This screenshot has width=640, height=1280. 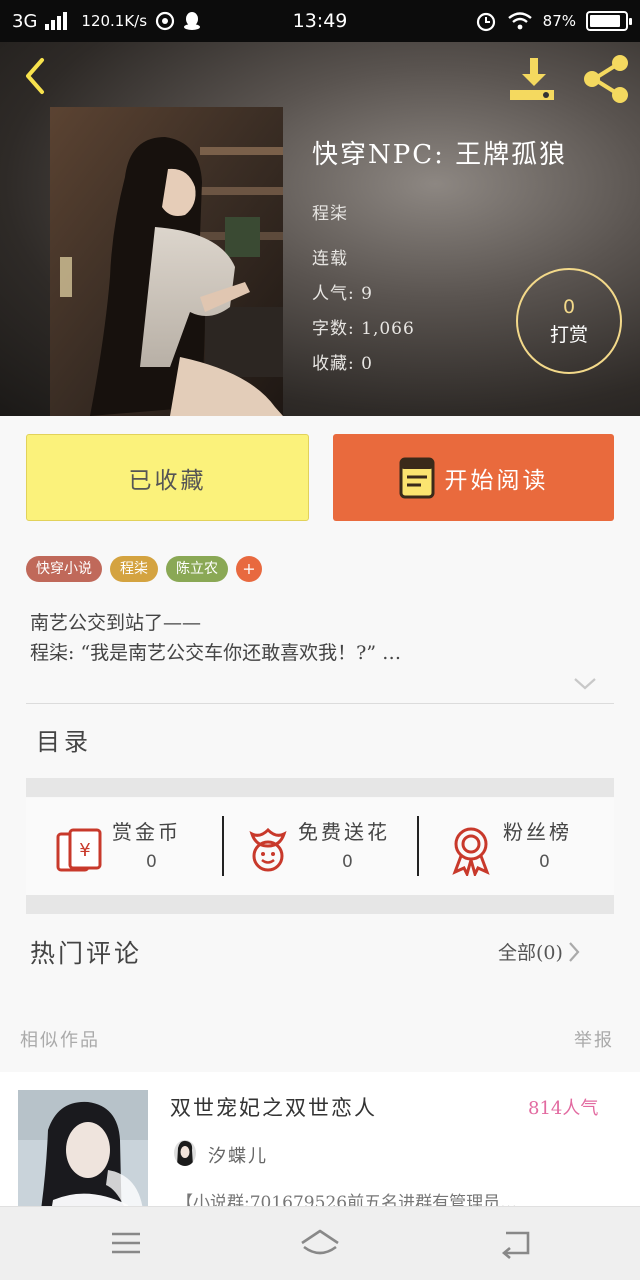 I want to click on battery-percent: 87%, so click(x=559, y=21).